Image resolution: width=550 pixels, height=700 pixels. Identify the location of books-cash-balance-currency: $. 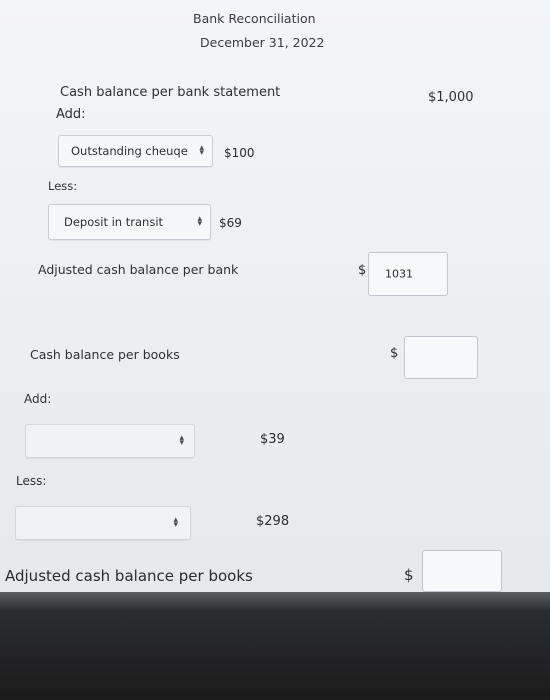
(394, 353).